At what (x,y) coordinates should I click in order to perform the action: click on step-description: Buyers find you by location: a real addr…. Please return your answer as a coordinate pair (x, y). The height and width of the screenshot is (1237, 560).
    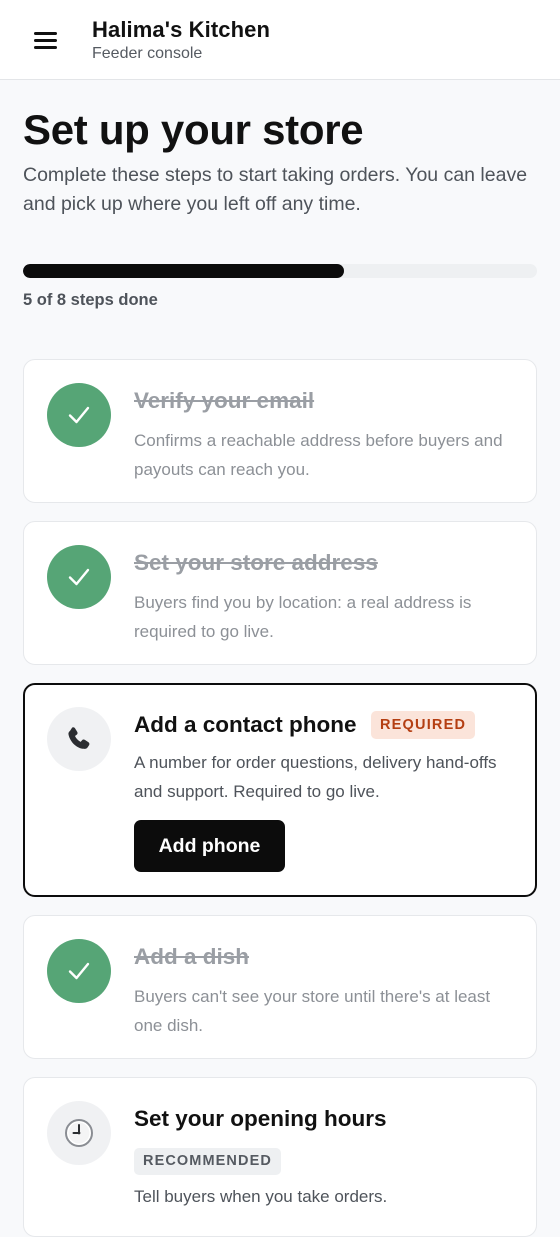
    Looking at the image, I should click on (303, 617).